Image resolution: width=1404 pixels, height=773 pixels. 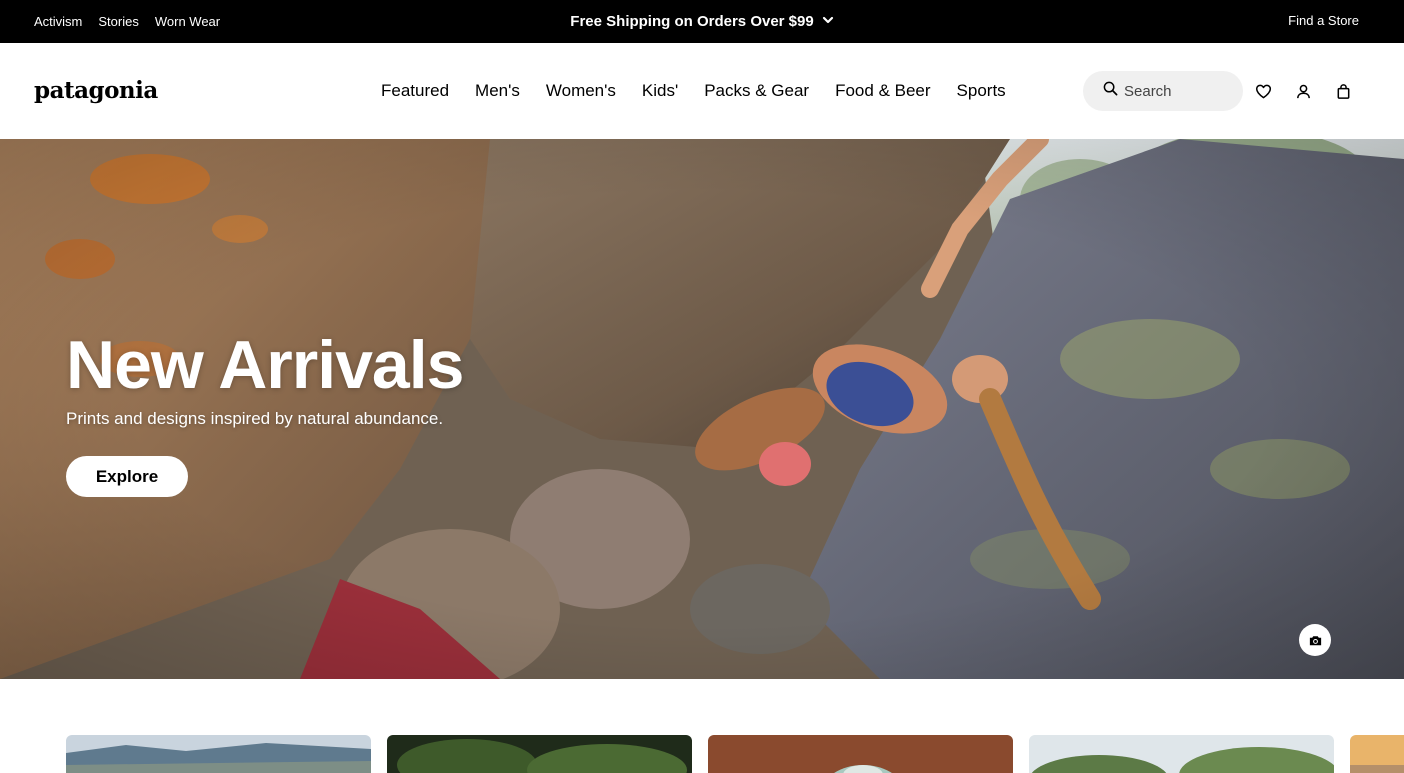 I want to click on search-icon, so click(x=1110, y=91).